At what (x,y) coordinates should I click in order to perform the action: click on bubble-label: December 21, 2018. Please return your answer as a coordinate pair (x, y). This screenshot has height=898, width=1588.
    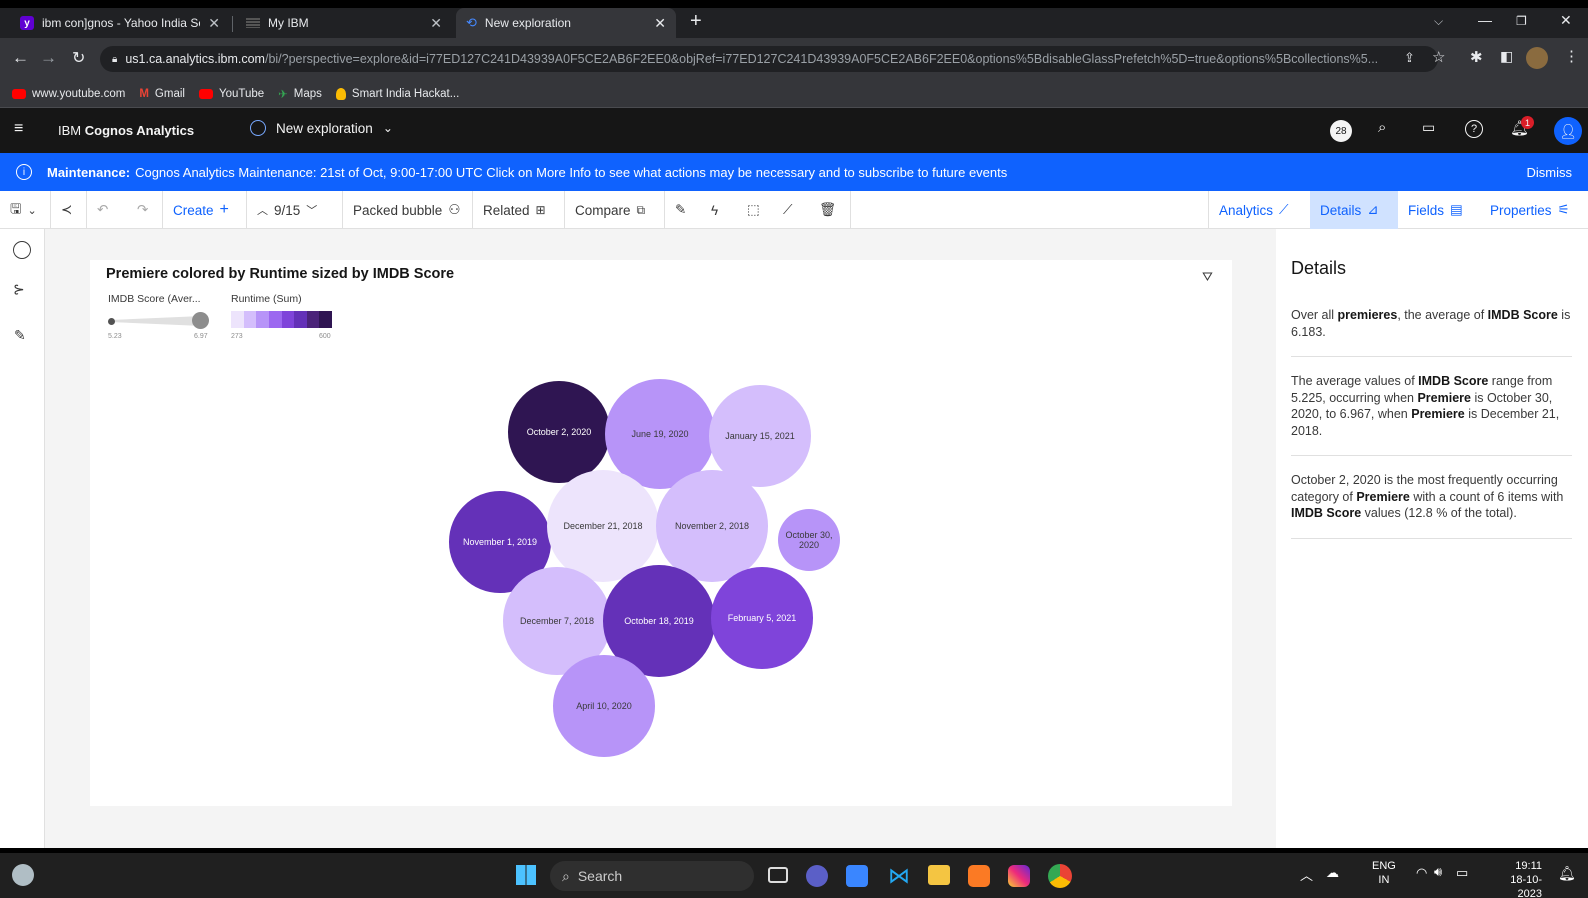
    Looking at the image, I should click on (603, 526).